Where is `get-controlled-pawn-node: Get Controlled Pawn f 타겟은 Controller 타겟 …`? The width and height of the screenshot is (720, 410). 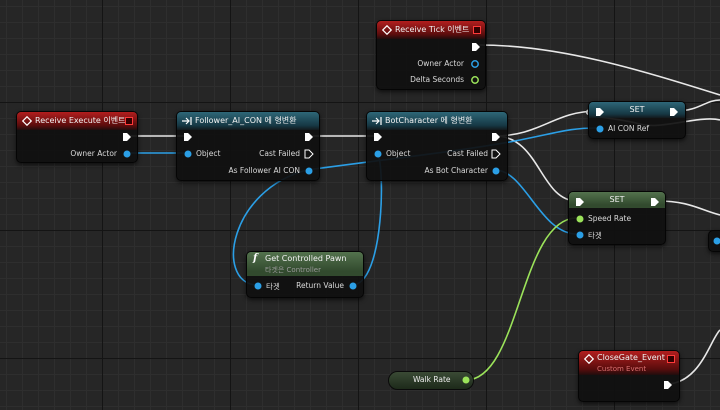 get-controlled-pawn-node: Get Controlled Pawn f 타겟은 Controller 타겟 … is located at coordinates (305, 274).